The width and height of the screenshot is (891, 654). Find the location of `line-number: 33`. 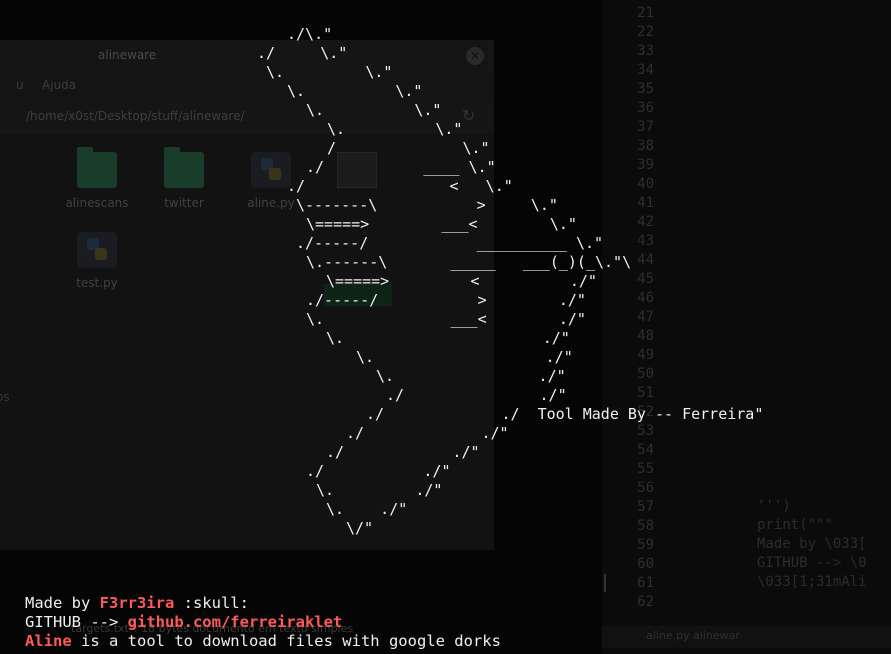

line-number: 33 is located at coordinates (645, 51).